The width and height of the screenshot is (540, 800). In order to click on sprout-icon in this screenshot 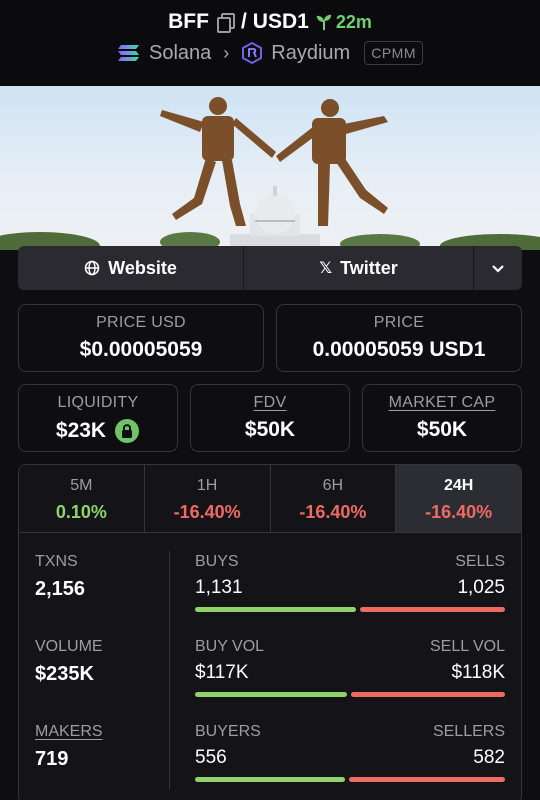, I will do `click(324, 22)`.